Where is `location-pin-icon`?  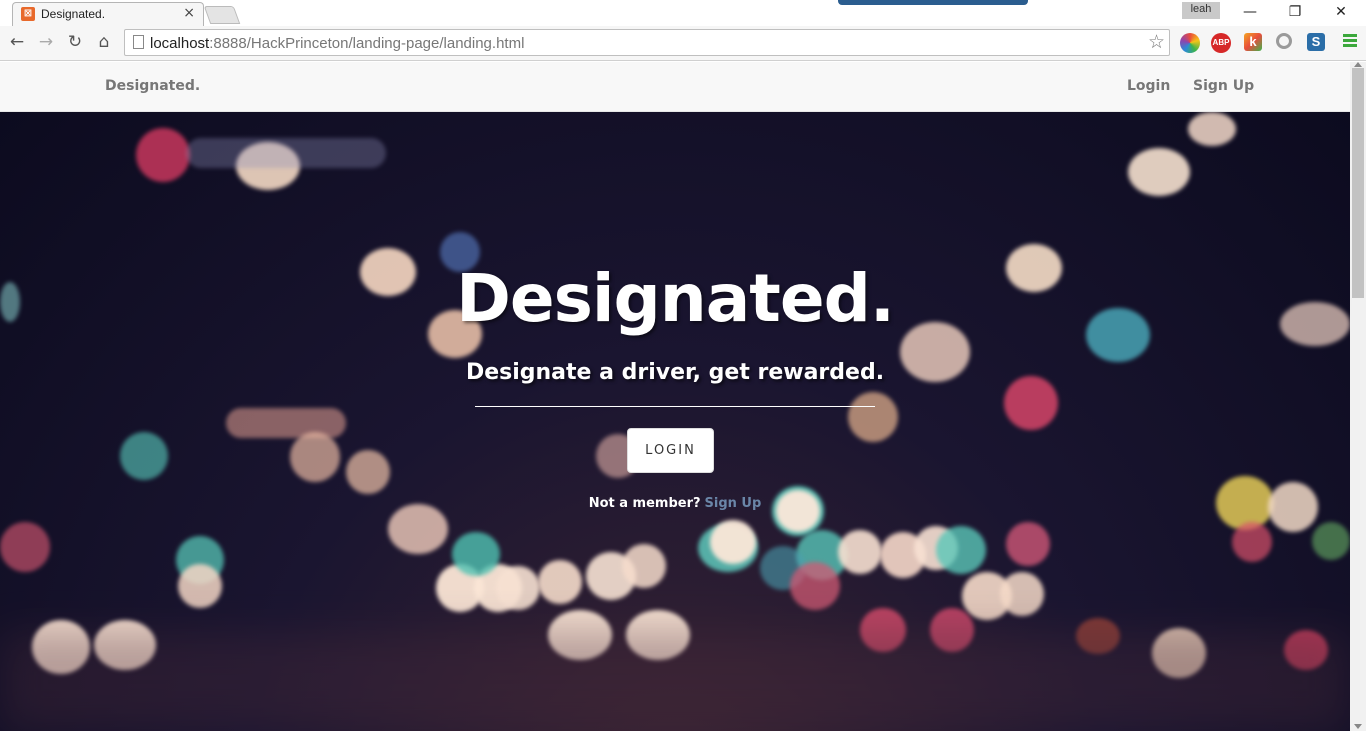
location-pin-icon is located at coordinates (1284, 41).